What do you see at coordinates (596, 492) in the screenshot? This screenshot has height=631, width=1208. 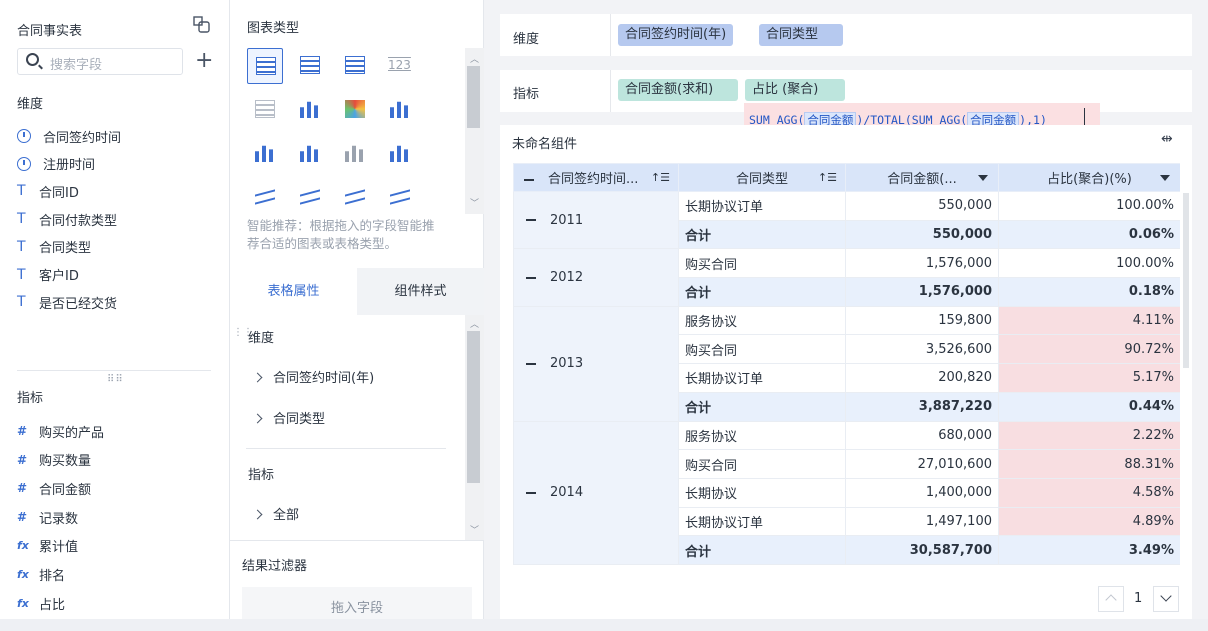 I see `year-group-cell: 2014` at bounding box center [596, 492].